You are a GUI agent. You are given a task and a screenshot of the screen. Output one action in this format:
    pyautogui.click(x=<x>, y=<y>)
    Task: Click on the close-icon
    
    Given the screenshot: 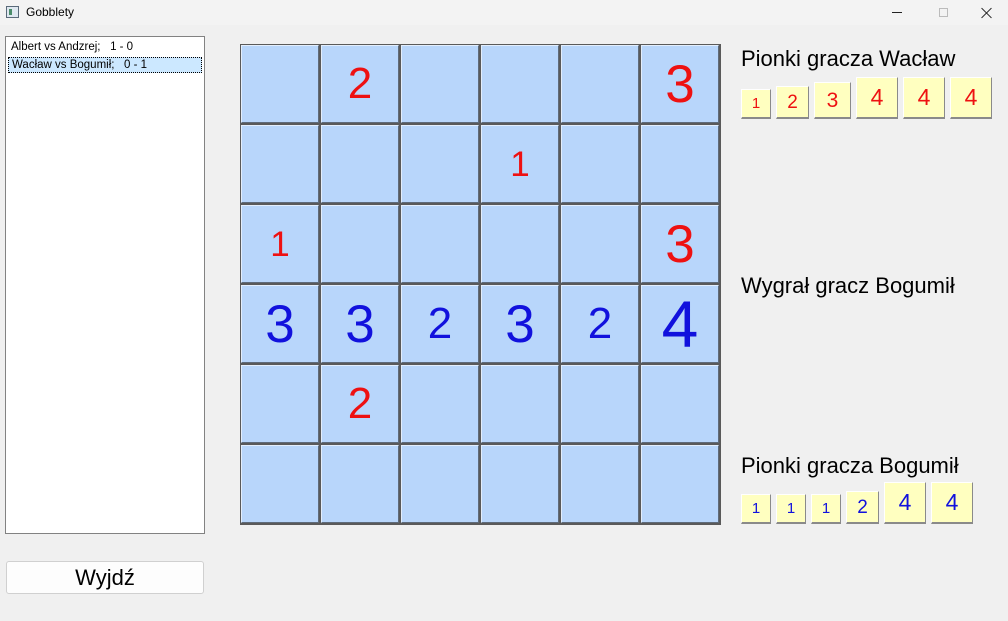 What is the action you would take?
    pyautogui.click(x=987, y=13)
    